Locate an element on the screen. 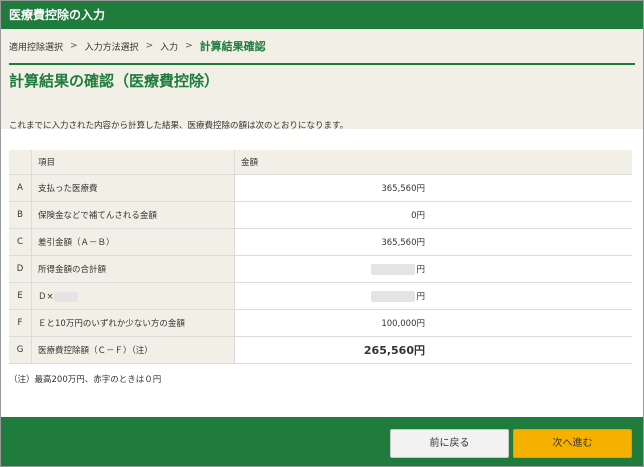  table-row: D 所得金額の合計額 円 is located at coordinates (320, 269).